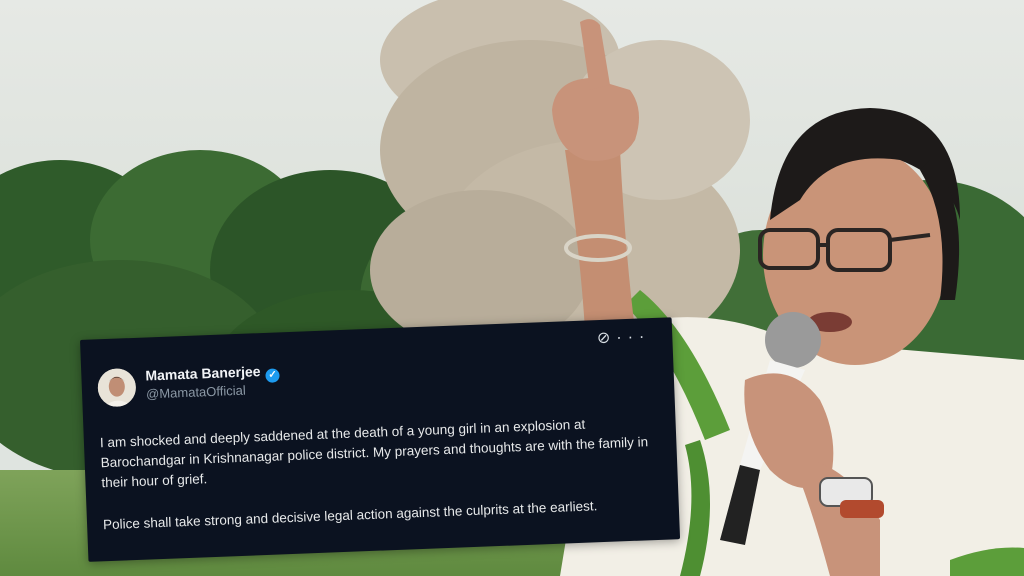 This screenshot has height=576, width=1024. I want to click on avatar-image, so click(117, 387).